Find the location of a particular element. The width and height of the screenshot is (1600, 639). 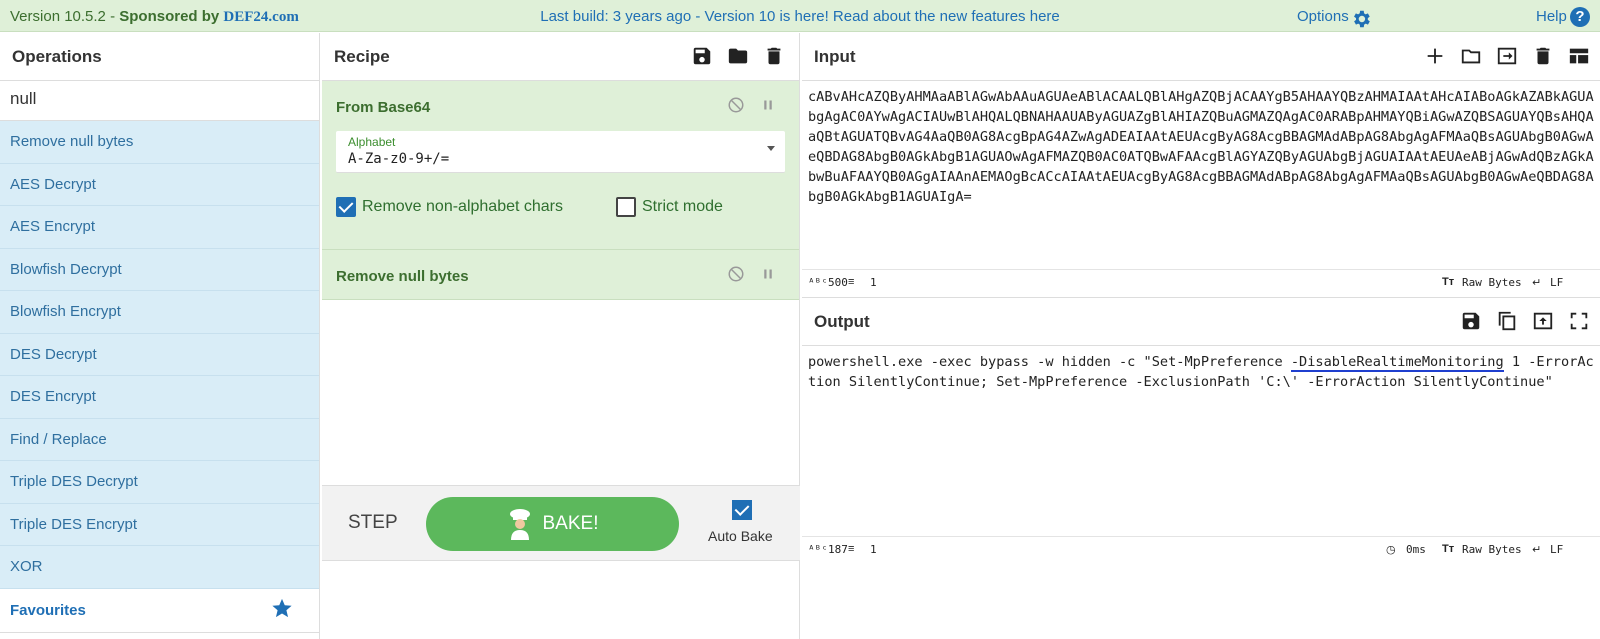

recipe-toolbar is located at coordinates (738, 56).